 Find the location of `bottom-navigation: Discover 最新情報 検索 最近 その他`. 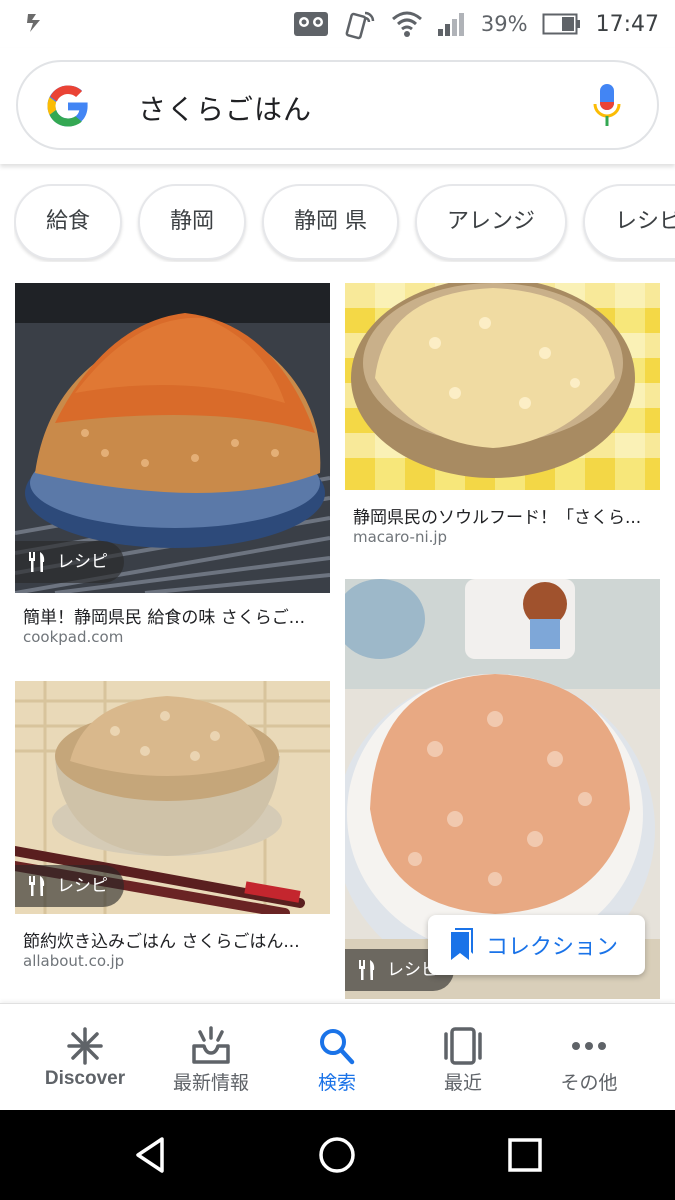

bottom-navigation: Discover 最新情報 検索 最近 その他 is located at coordinates (337, 1056).